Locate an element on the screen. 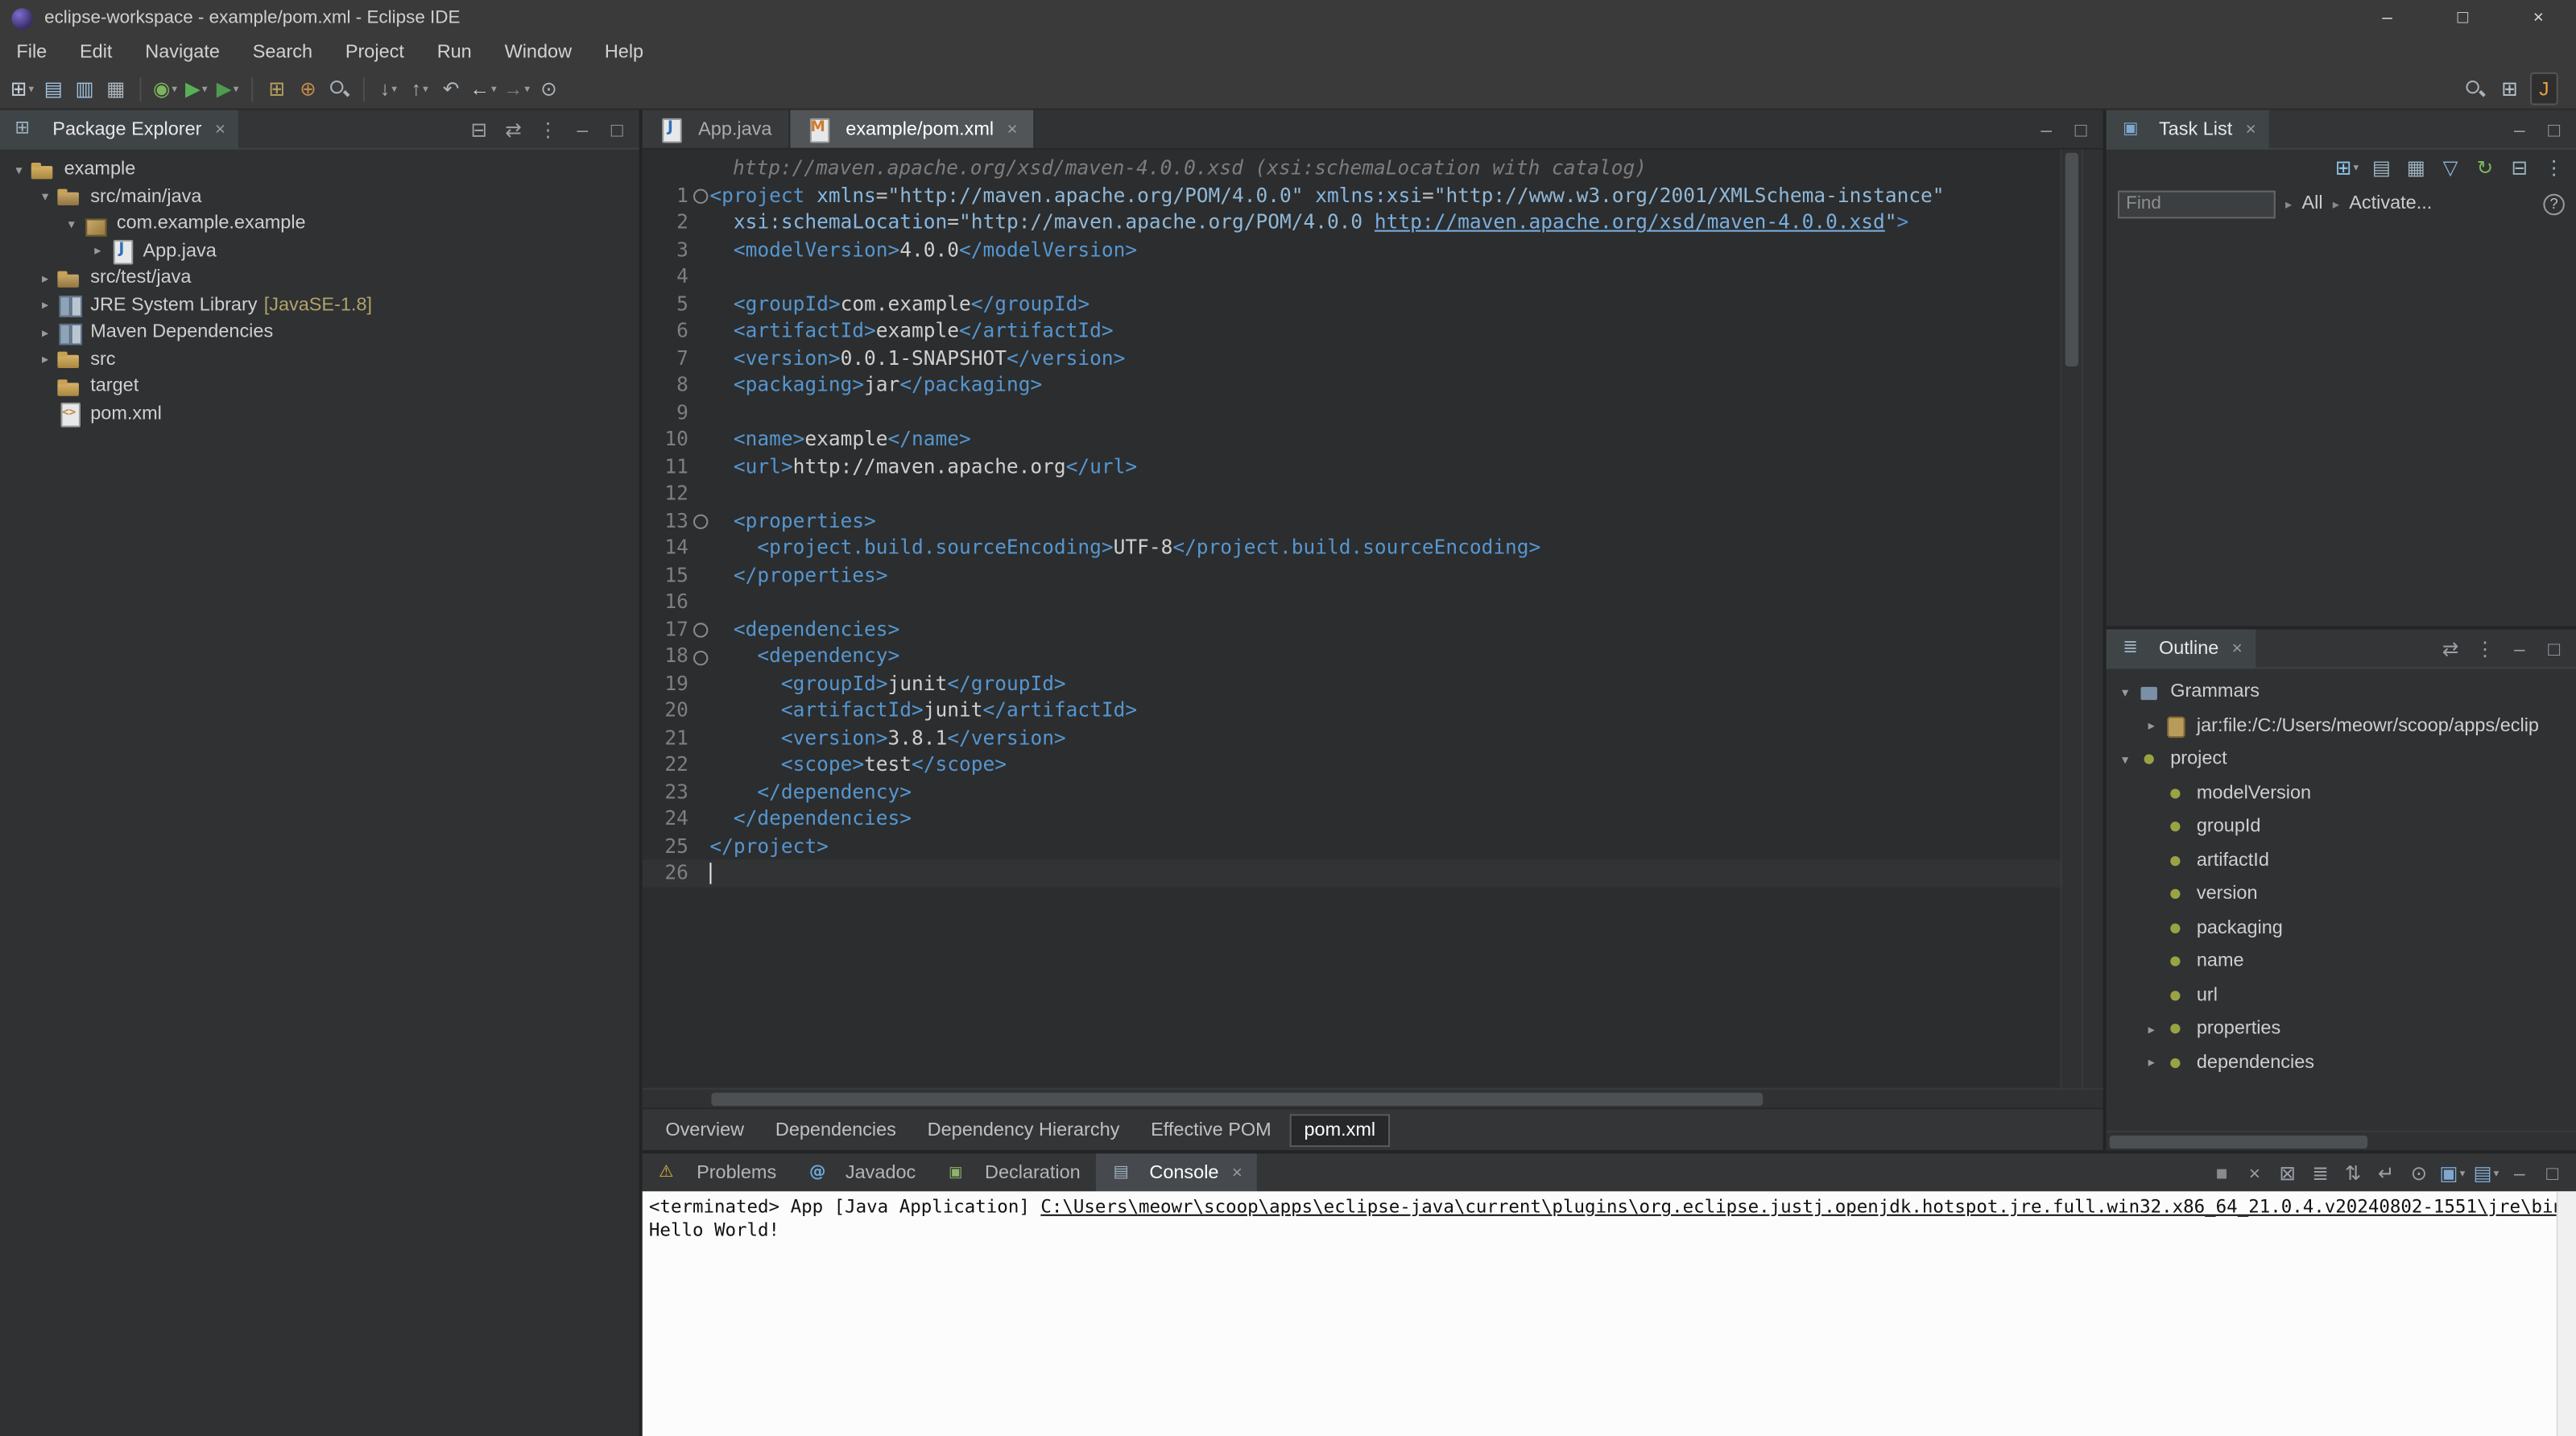  tree-item-jre-system-library: ▸ JRE System Library [JavaSE-1.8] is located at coordinates (320, 305).